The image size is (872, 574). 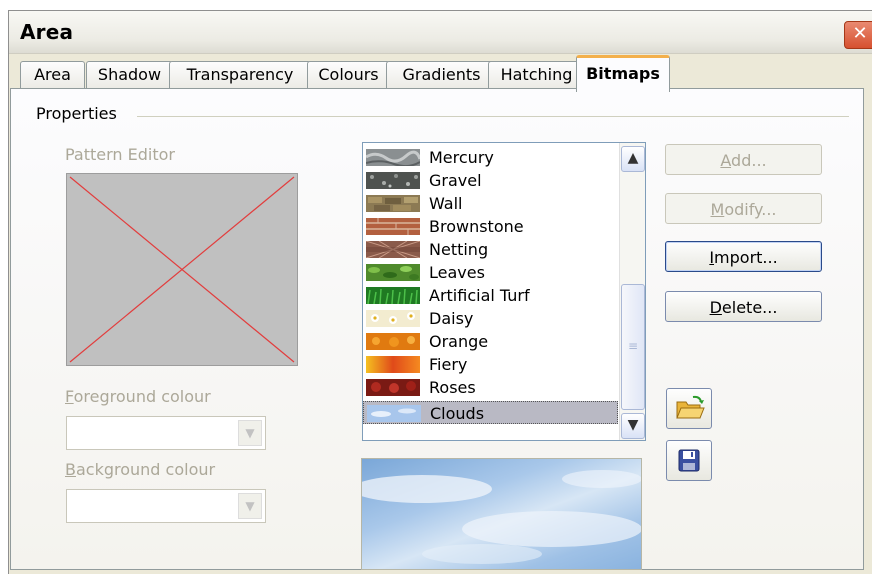 What do you see at coordinates (120, 154) in the screenshot?
I see `pattern-editor-label: Pattern Editor` at bounding box center [120, 154].